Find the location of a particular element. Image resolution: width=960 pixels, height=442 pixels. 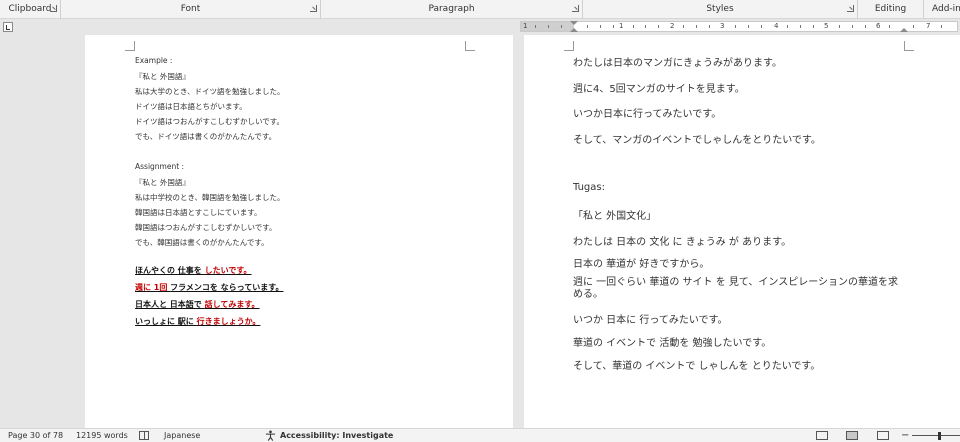

example-line: ドイツ語は日本語とちがいます。 is located at coordinates (191, 106).